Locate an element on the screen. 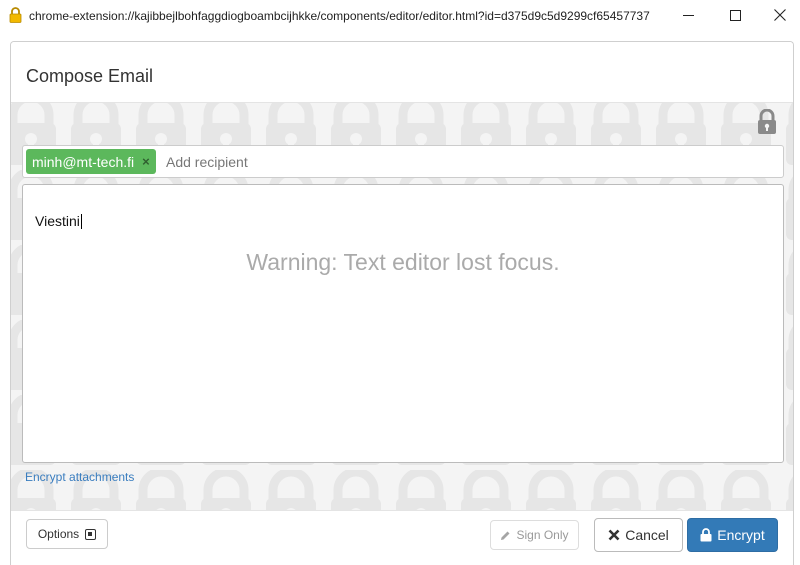  maximize-button is located at coordinates (735, 15).